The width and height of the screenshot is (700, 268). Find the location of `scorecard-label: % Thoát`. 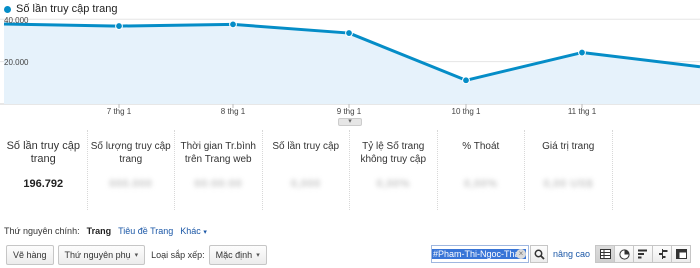

scorecard-label: % Thoát is located at coordinates (481, 146).